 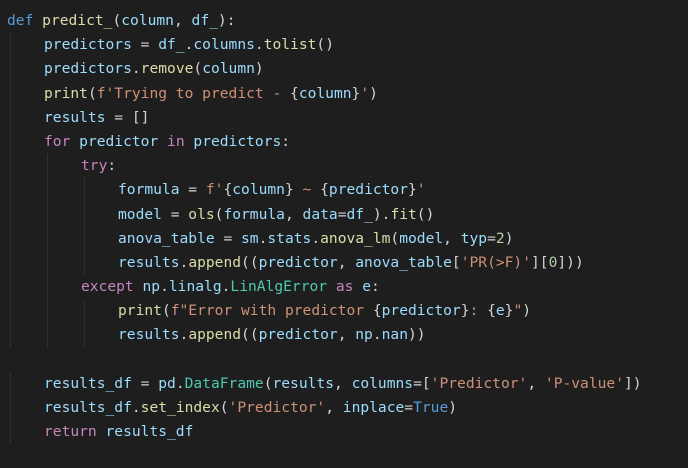 What do you see at coordinates (412, 190) in the screenshot?
I see `code-token: }` at bounding box center [412, 190].